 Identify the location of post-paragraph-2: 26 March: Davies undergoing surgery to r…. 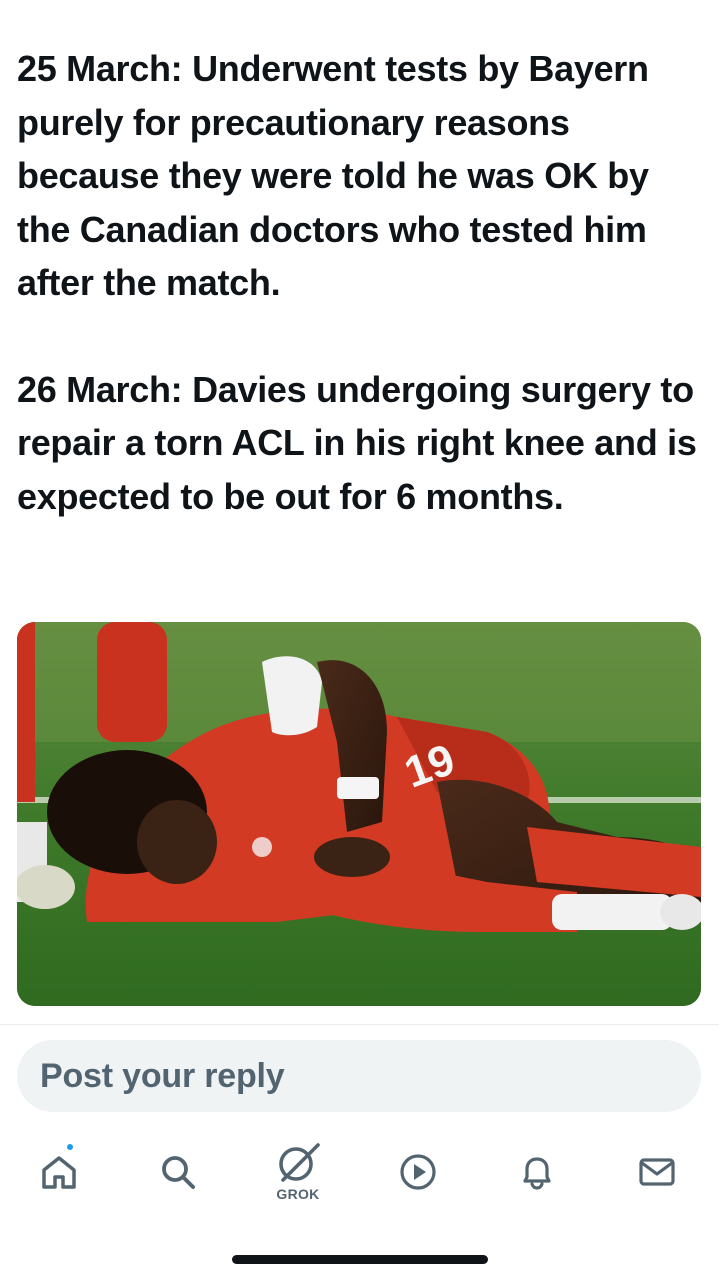
(357, 442).